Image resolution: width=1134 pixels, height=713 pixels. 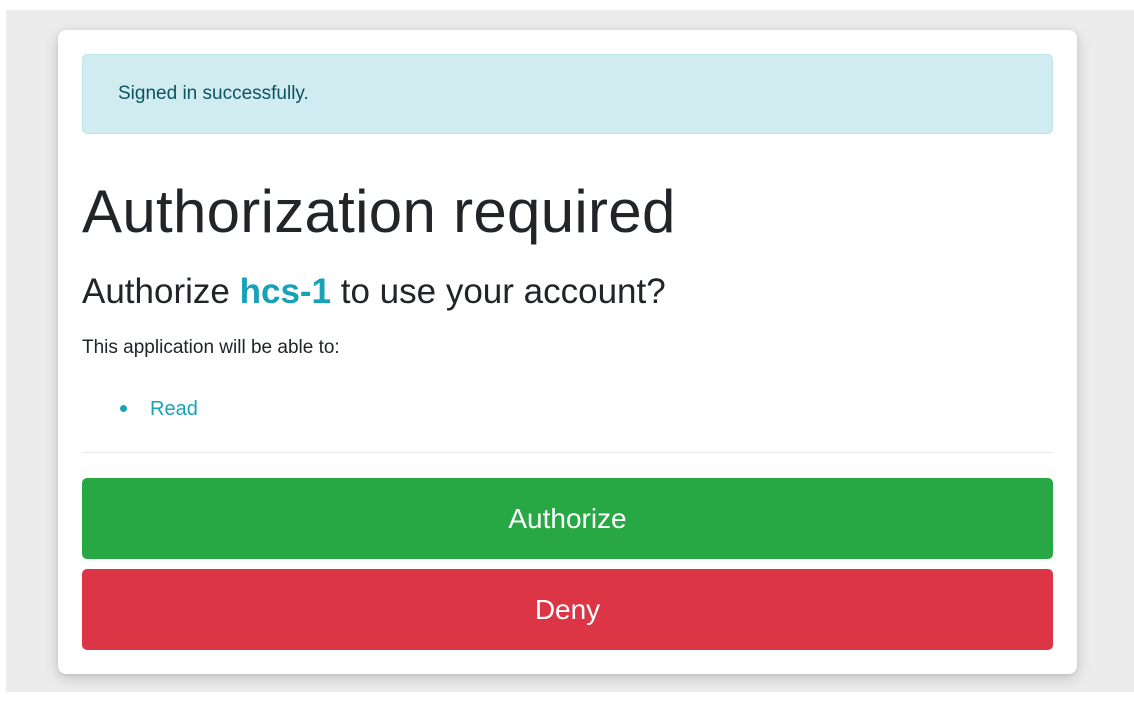 I want to click on application-name: hcs-1, so click(x=285, y=291).